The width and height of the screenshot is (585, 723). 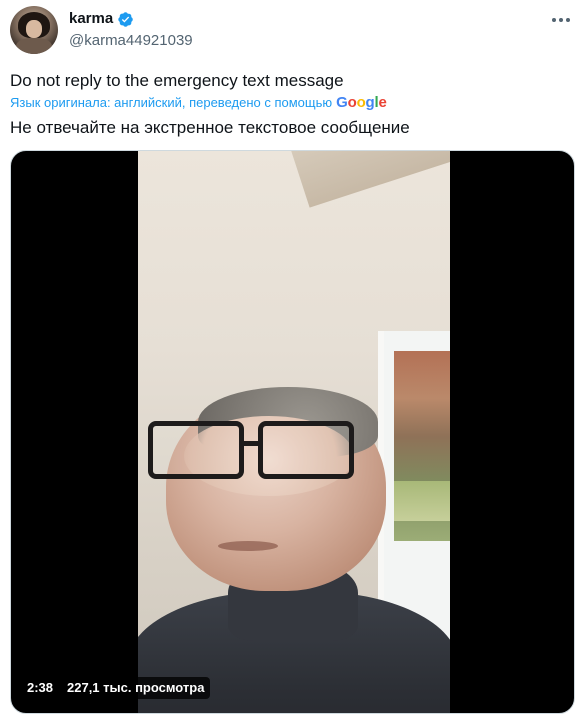 What do you see at coordinates (131, 41) in the screenshot?
I see `author-handle: @karma44921039` at bounding box center [131, 41].